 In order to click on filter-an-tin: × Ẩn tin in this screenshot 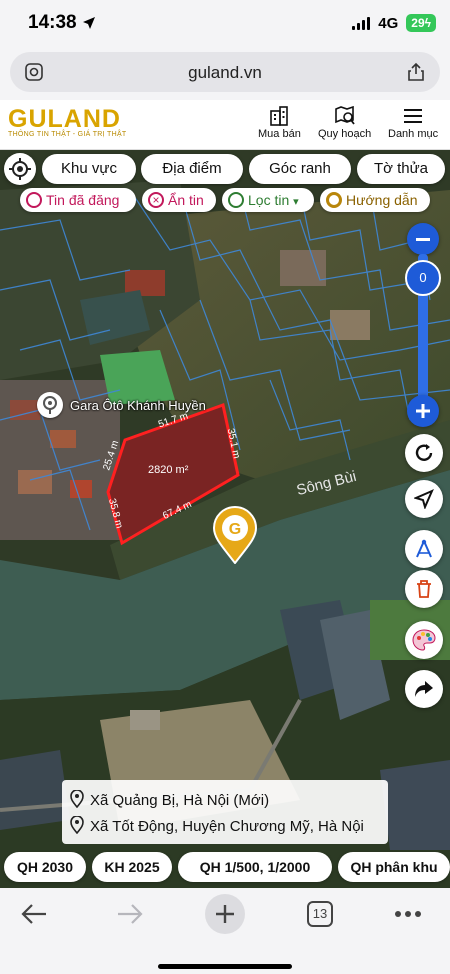, I will do `click(179, 200)`.